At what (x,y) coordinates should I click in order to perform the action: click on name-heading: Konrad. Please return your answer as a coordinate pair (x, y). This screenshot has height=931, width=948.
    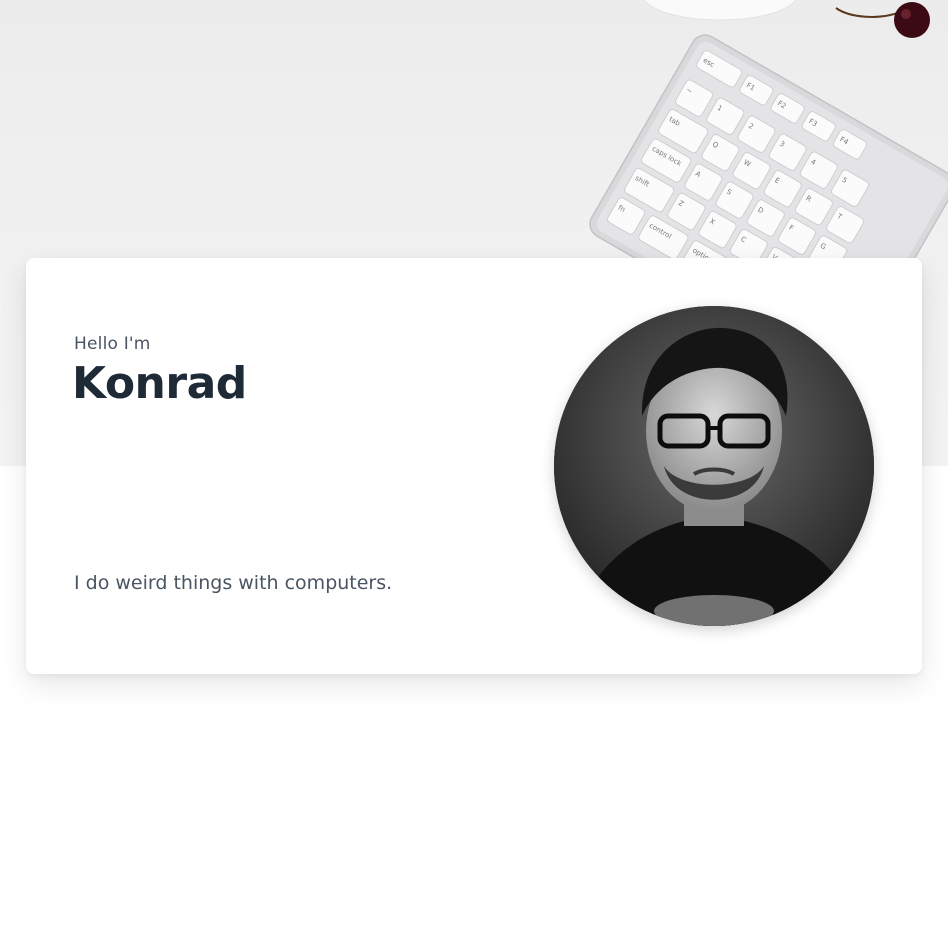
    Looking at the image, I should click on (159, 383).